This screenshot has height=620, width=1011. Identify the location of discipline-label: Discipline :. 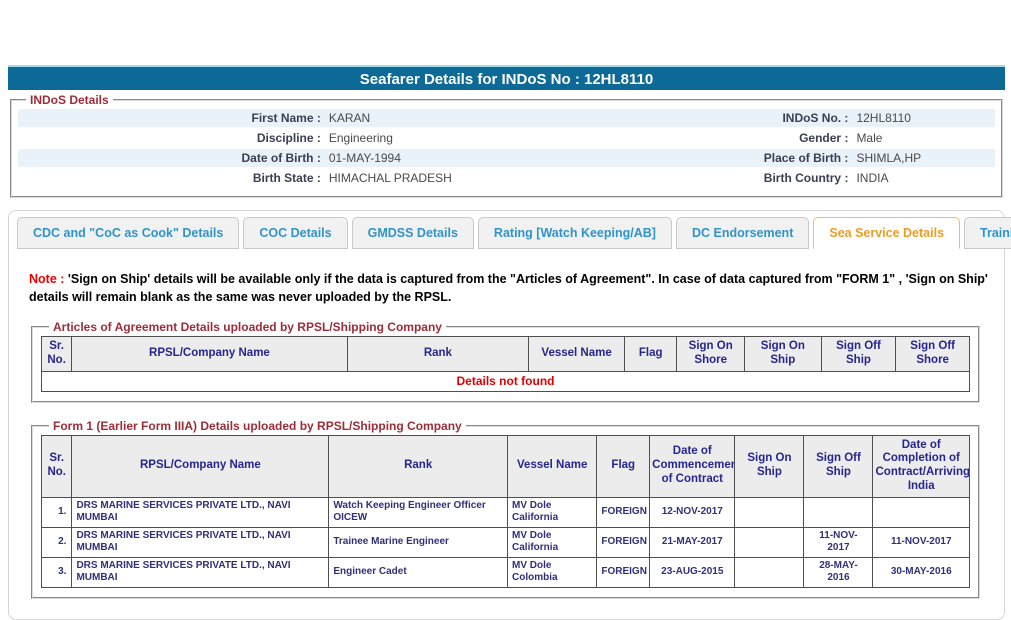
(288, 138).